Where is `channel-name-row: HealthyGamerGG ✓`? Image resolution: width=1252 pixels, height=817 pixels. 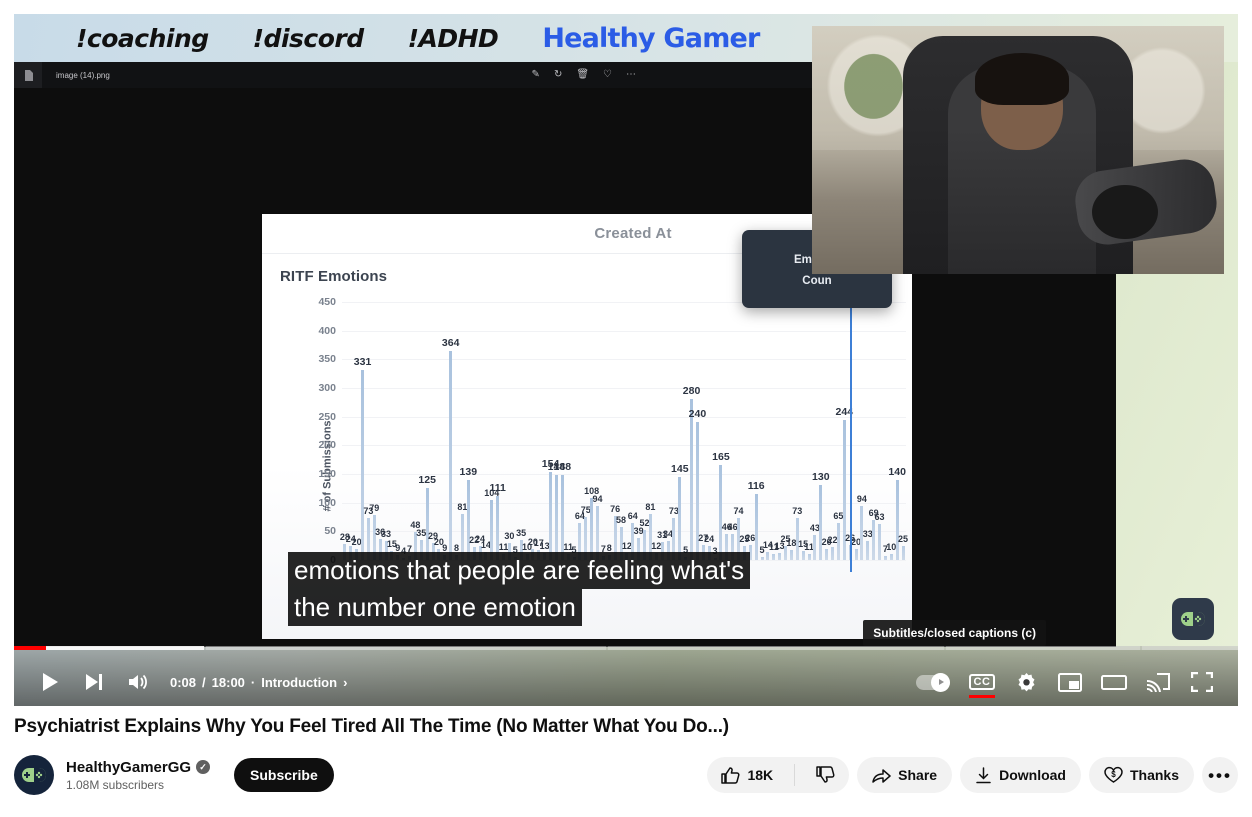
channel-name-row: HealthyGamerGG ✓ is located at coordinates (138, 767).